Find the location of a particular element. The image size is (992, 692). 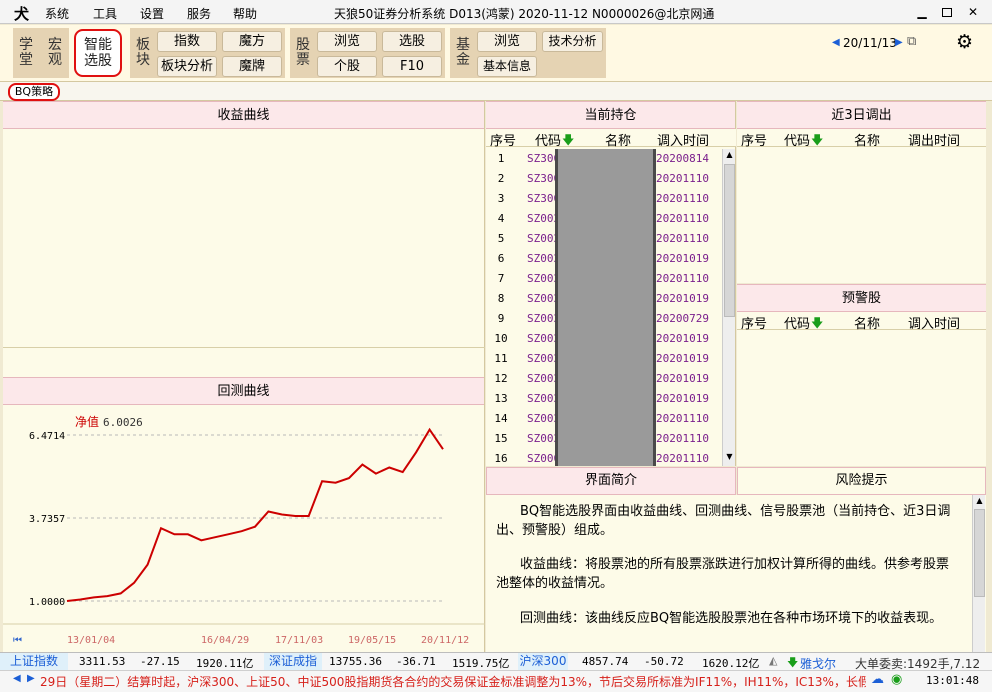

date-prev-icon: ◀ is located at coordinates (836, 42).